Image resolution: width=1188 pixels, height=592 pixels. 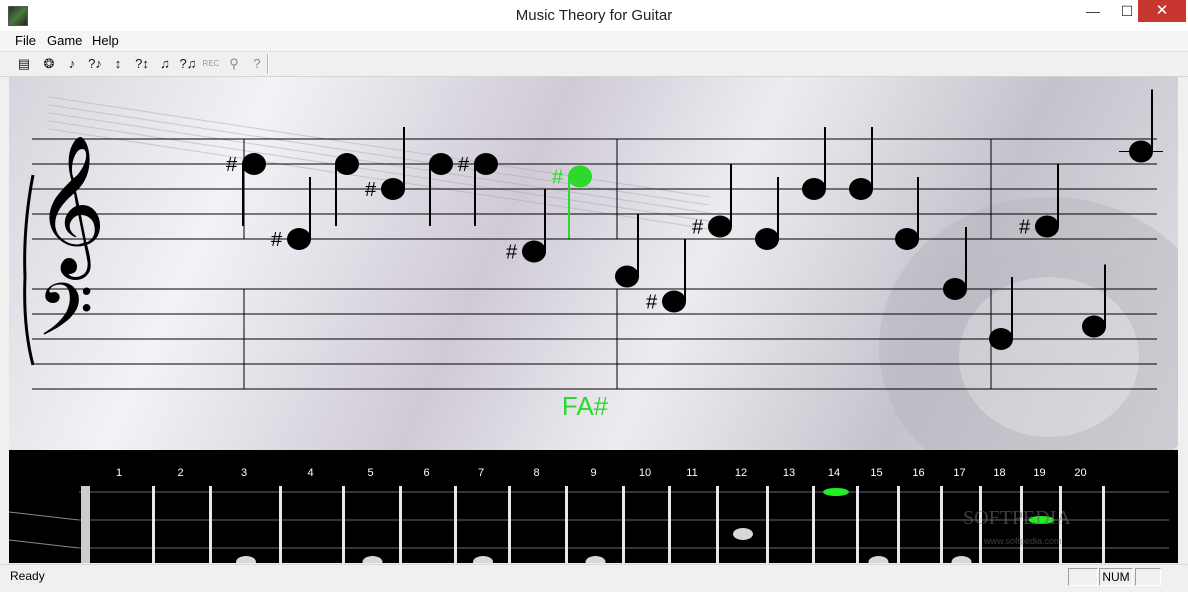 What do you see at coordinates (165, 64) in the screenshot?
I see `interval-icon: ♫` at bounding box center [165, 64].